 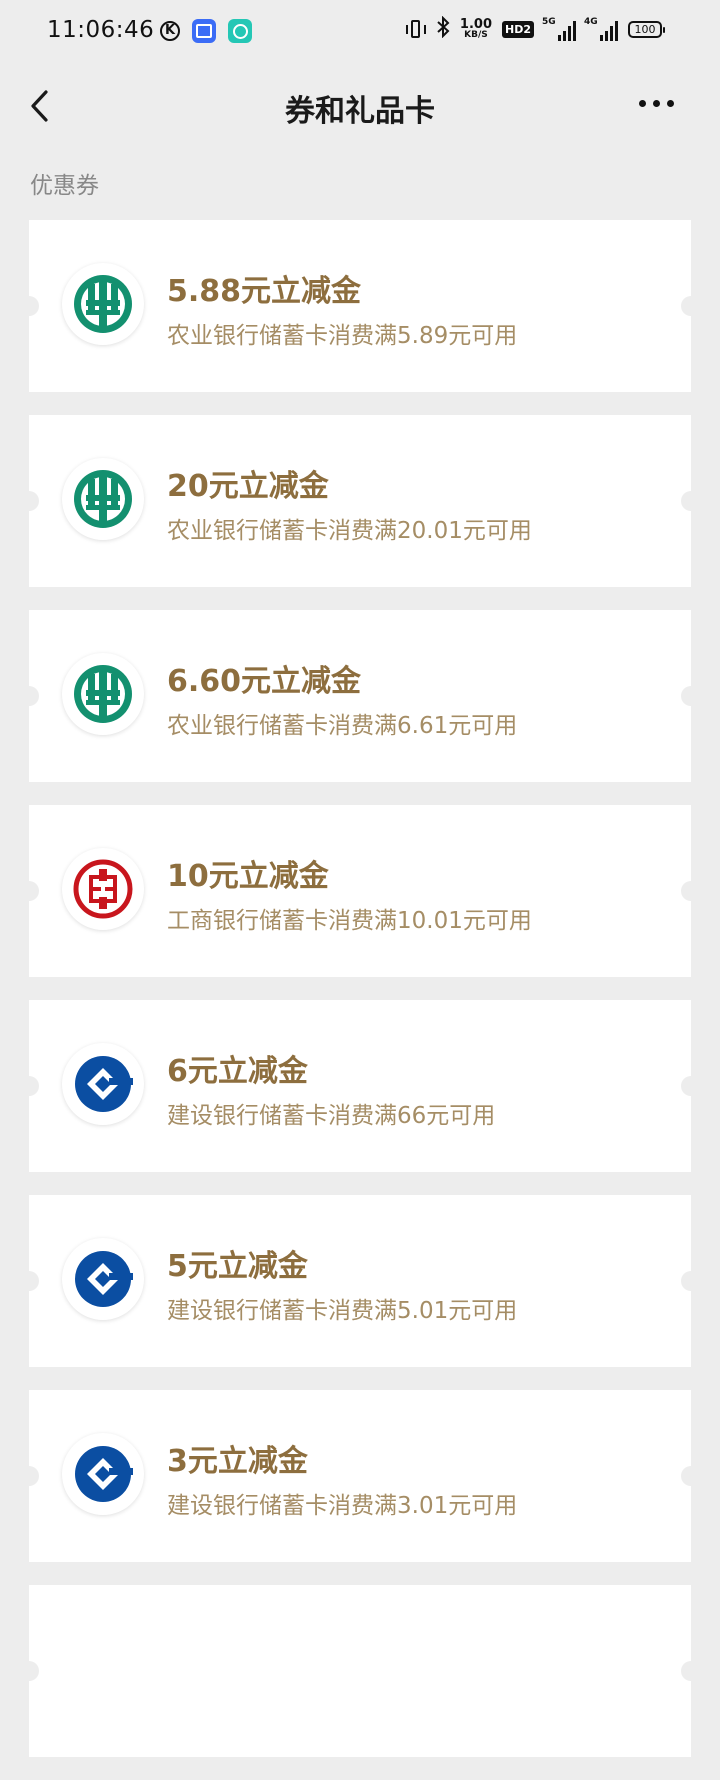 What do you see at coordinates (559, 28) in the screenshot?
I see `signal-5g-icon: 5G` at bounding box center [559, 28].